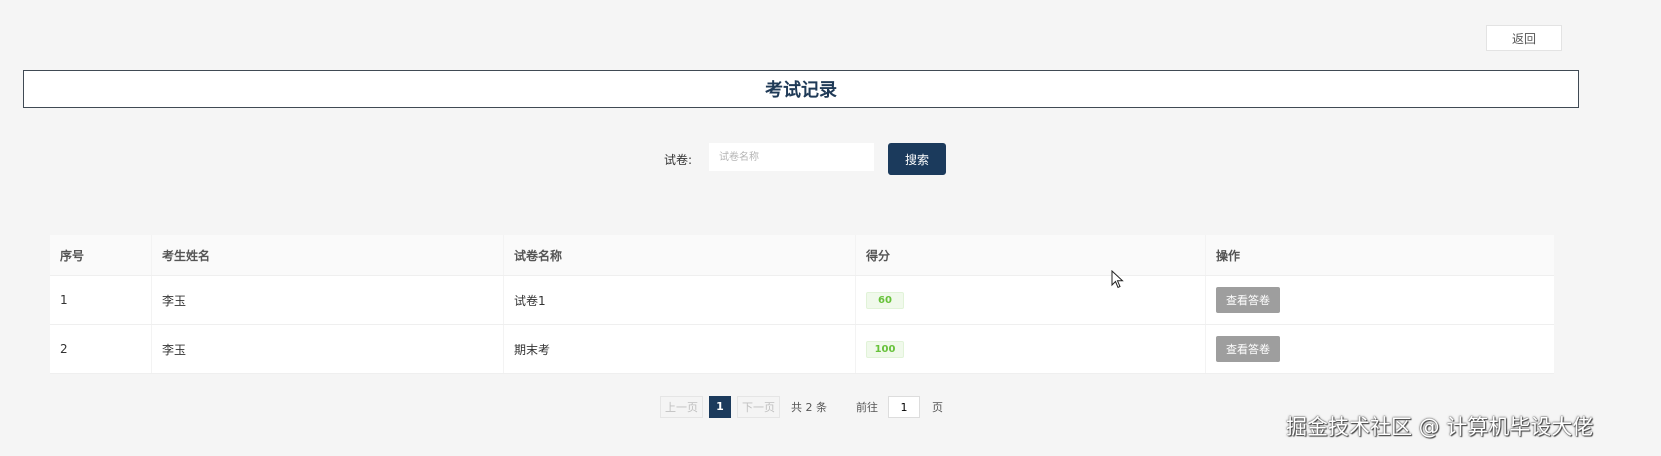  Describe the element at coordinates (791, 157) in the screenshot. I see `search-input` at that location.